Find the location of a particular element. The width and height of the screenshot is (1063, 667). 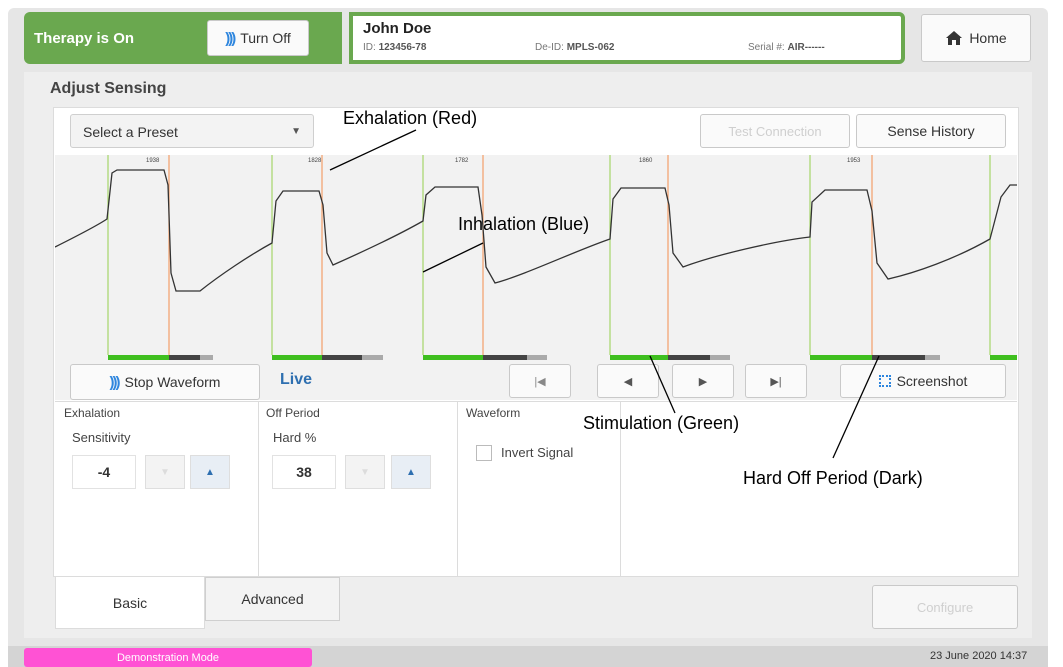

page-title: Adjust Sensing is located at coordinates (108, 88).